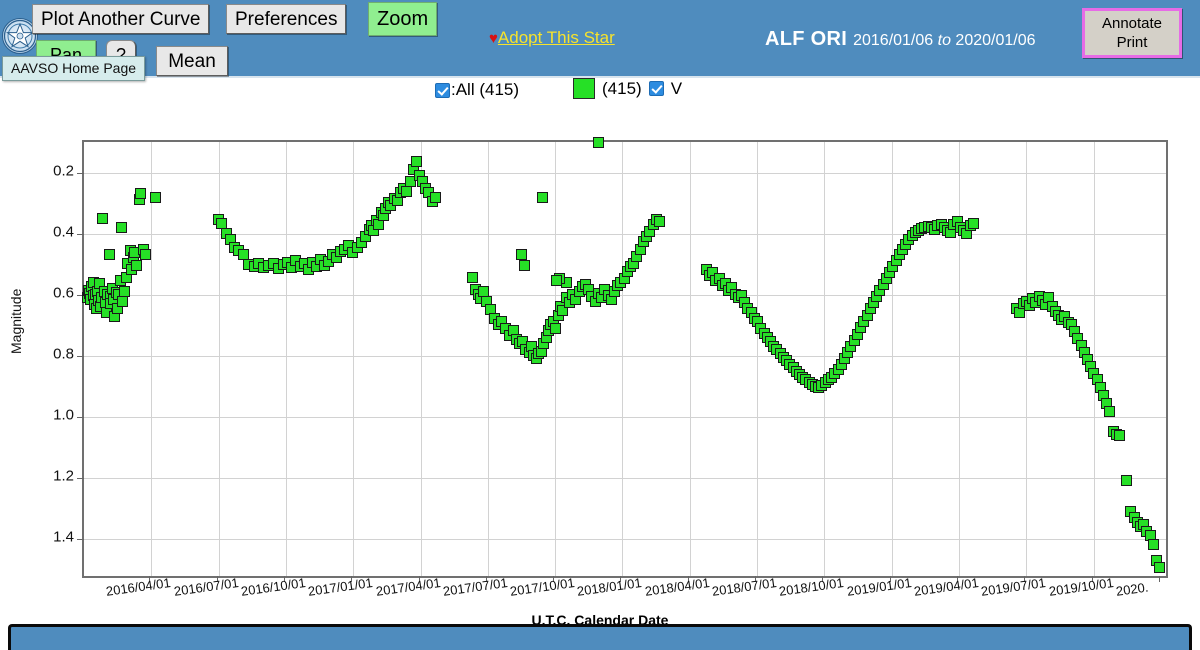 The image size is (1200, 650). Describe the element at coordinates (1013, 586) in the screenshot. I see `x-tick-label: 2019/07/01` at that location.